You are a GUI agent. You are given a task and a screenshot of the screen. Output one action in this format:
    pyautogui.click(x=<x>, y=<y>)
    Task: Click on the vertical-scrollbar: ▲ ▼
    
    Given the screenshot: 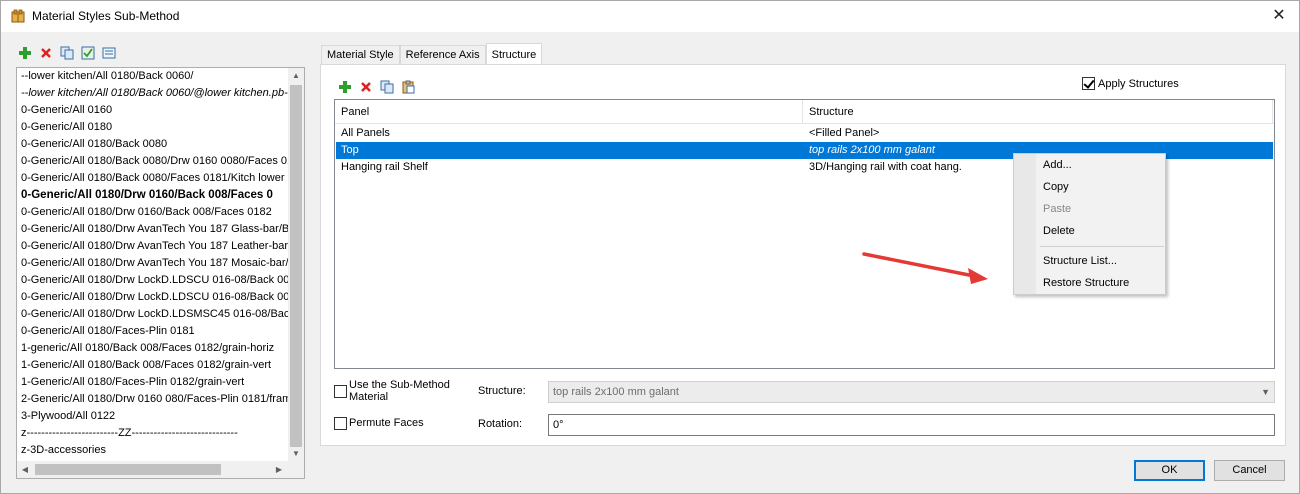 What is the action you would take?
    pyautogui.click(x=296, y=265)
    